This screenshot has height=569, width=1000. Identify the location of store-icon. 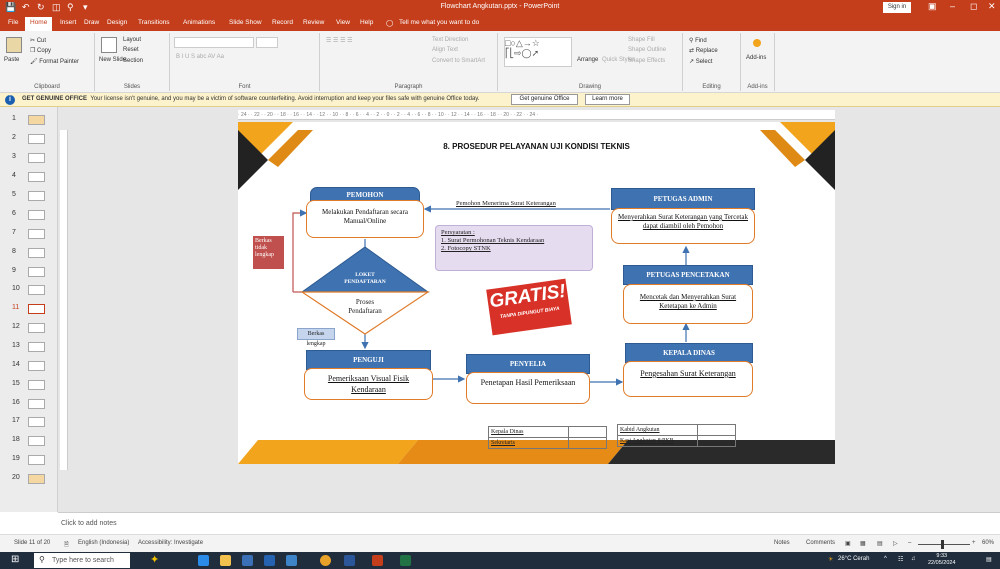
(247, 560).